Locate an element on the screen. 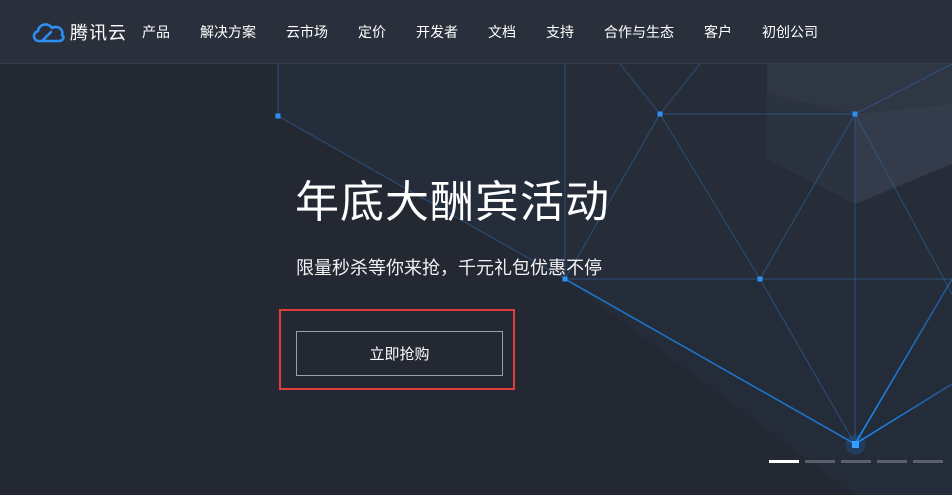 Image resolution: width=952 pixels, height=495 pixels. nav-item-customers: 客户 is located at coordinates (718, 32).